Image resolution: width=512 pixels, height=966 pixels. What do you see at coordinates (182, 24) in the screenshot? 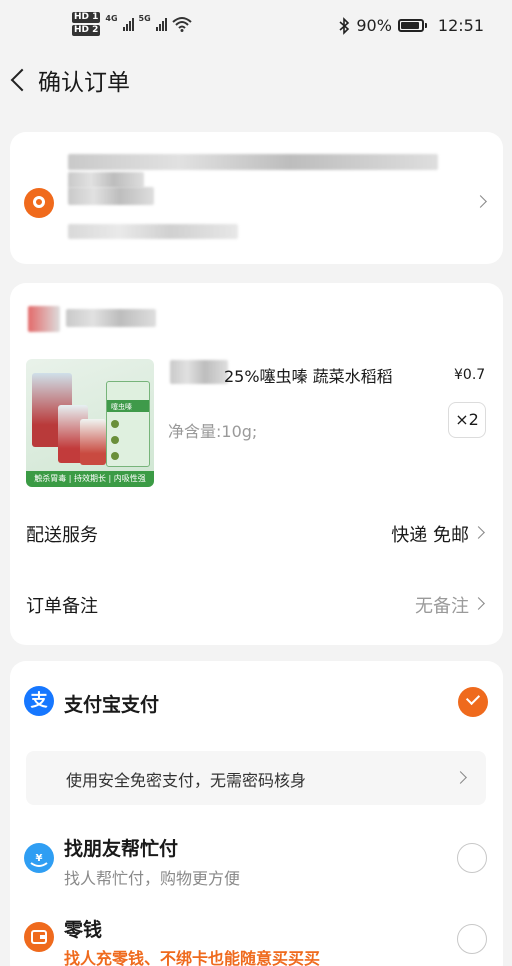
I see `wifi-icon` at bounding box center [182, 24].